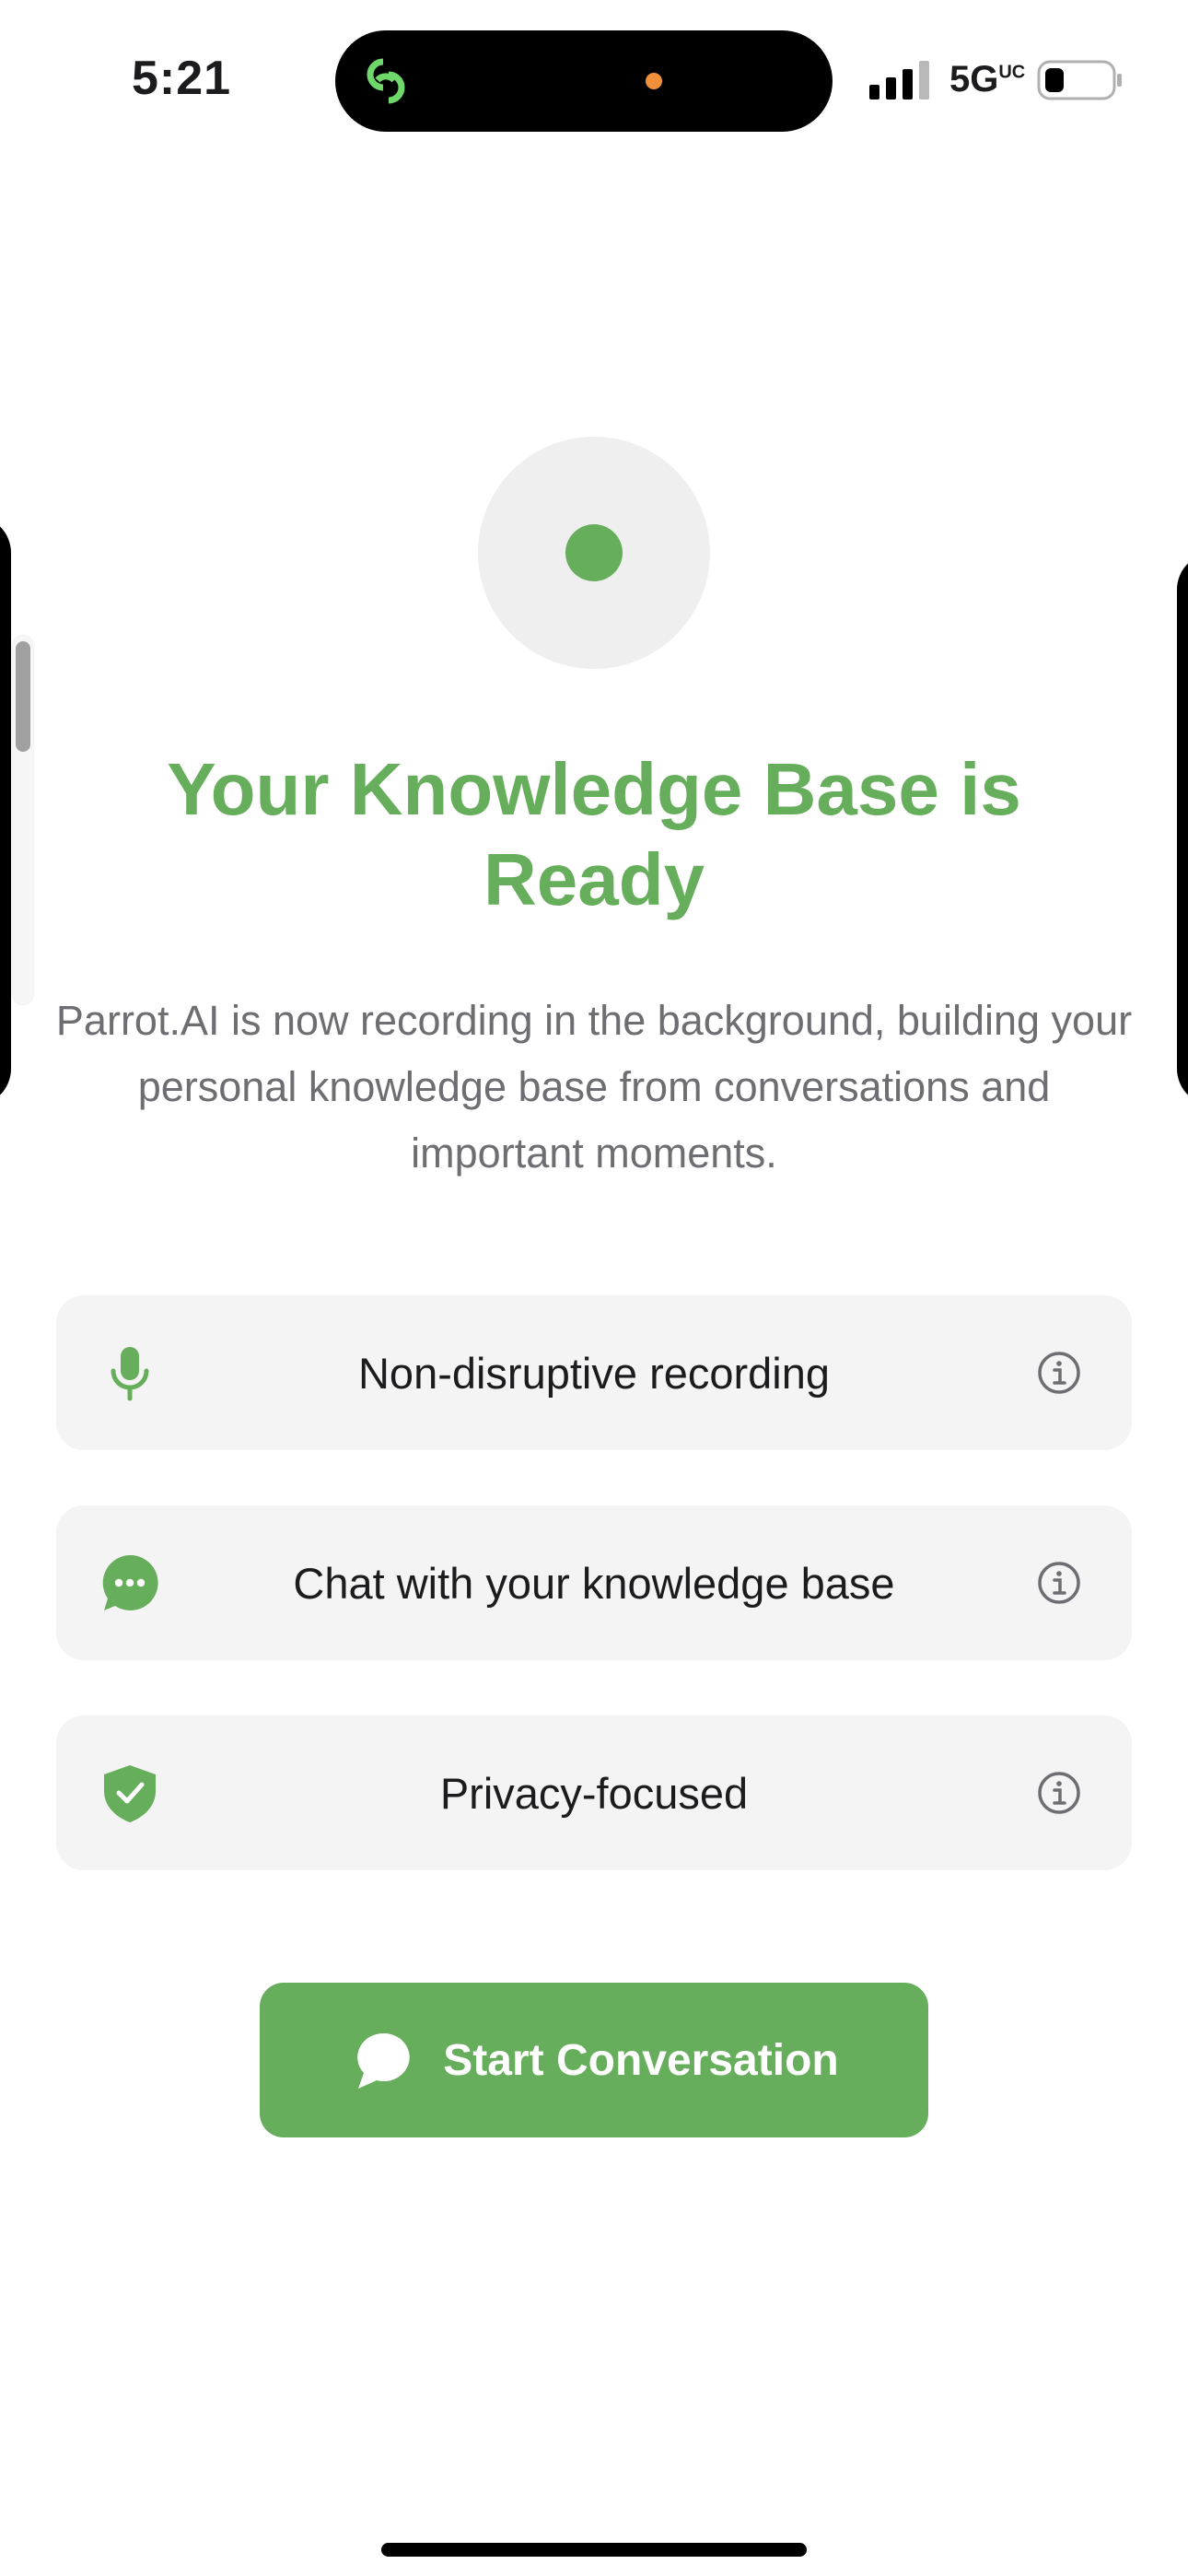  I want to click on scrollbar-thumb, so click(23, 696).